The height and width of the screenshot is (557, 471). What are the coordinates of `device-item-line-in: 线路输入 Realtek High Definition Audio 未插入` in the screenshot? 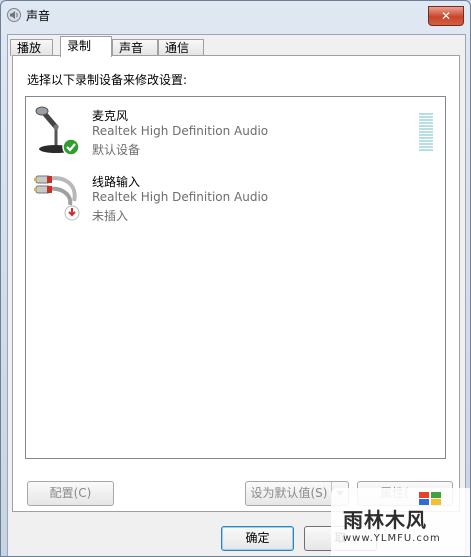 It's located at (230, 199).